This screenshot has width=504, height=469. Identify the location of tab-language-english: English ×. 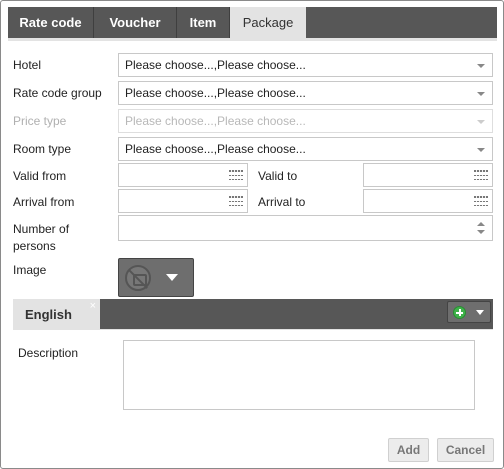
(56, 314).